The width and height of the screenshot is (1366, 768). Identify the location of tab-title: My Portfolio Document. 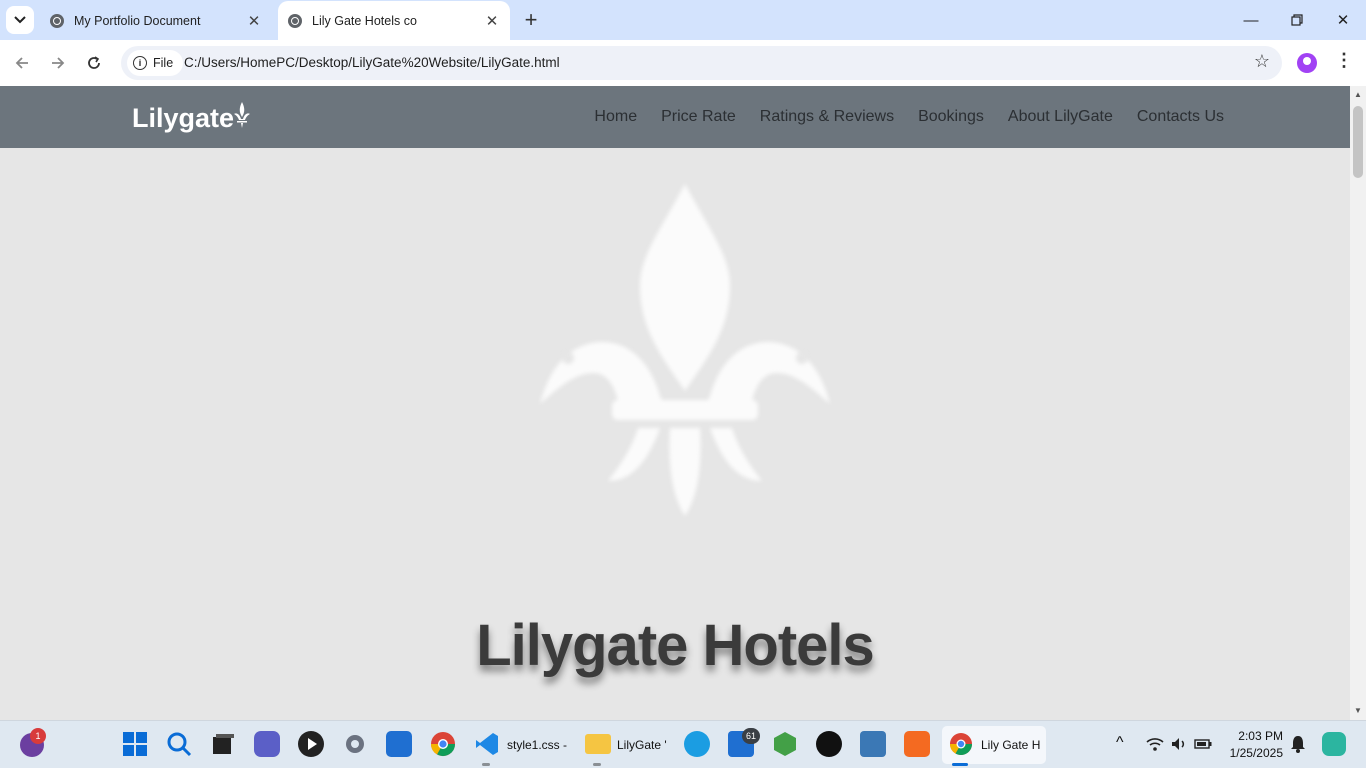
(137, 20).